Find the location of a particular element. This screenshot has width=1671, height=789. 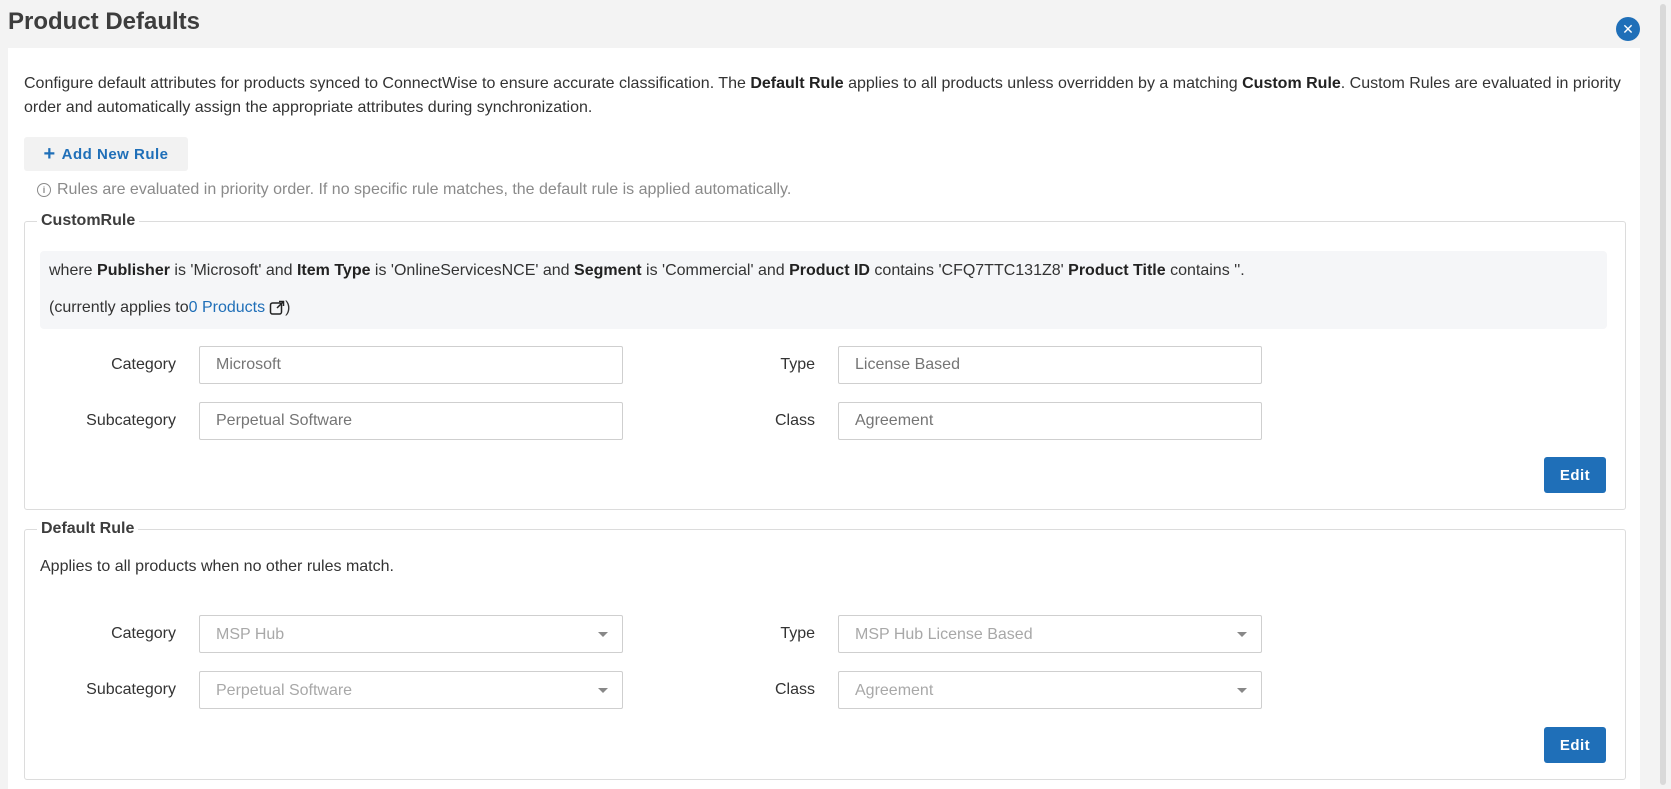

default-class-select: Agreement is located at coordinates (1050, 690).